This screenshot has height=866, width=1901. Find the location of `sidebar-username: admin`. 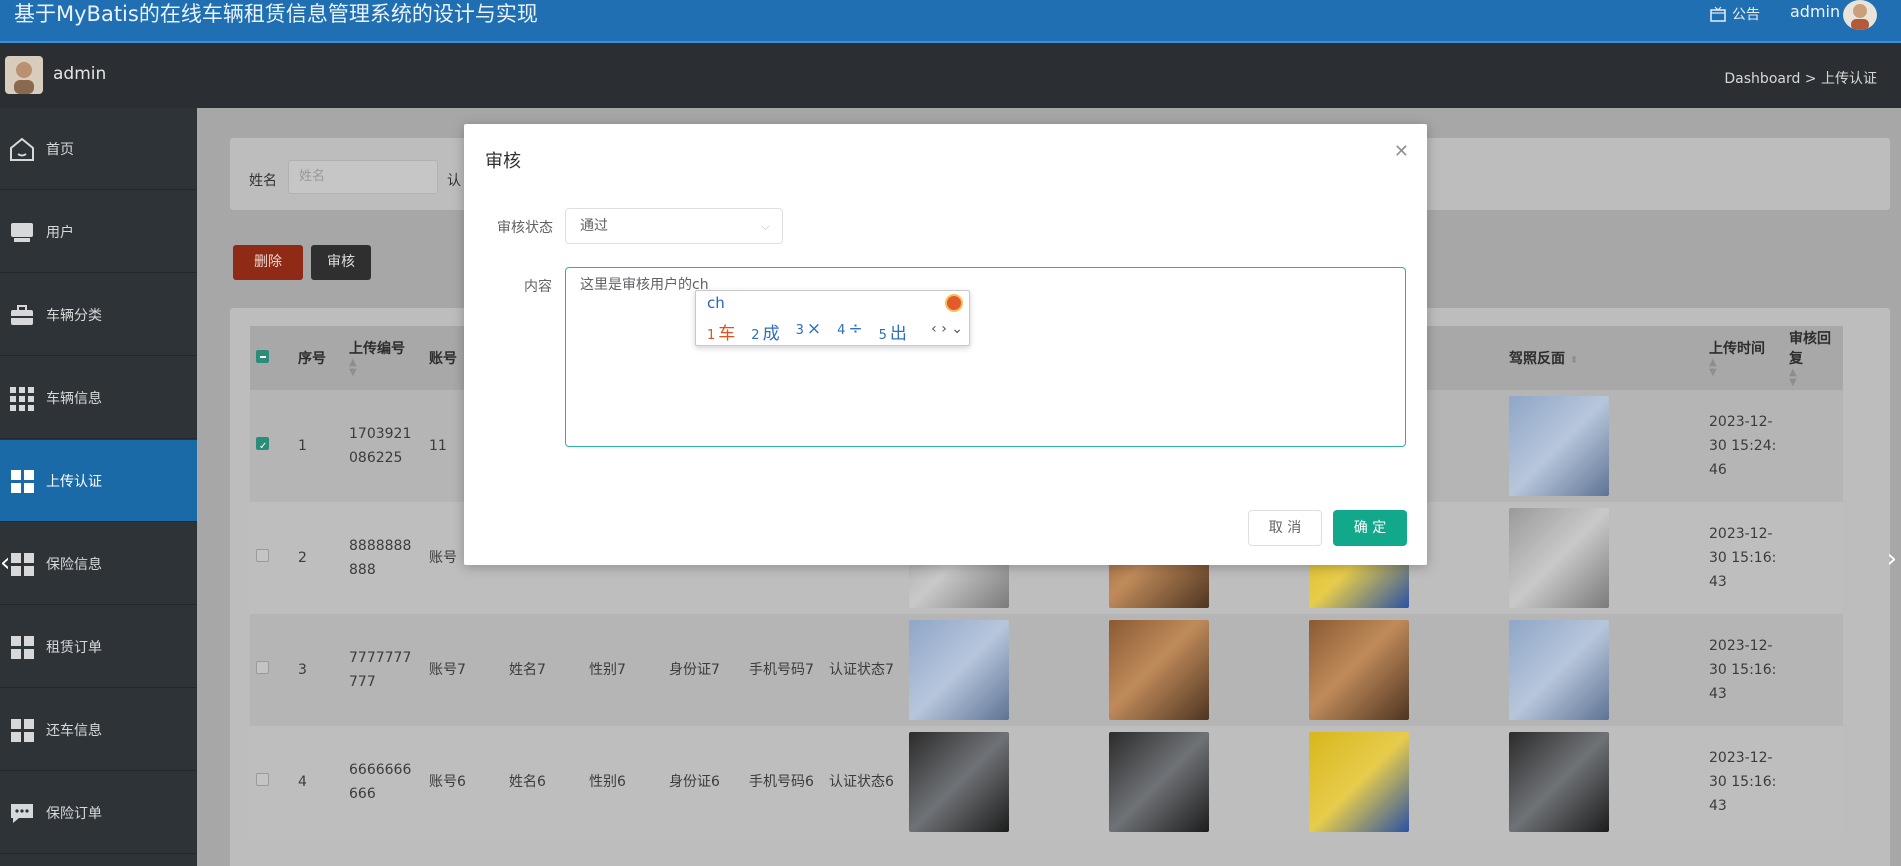

sidebar-username: admin is located at coordinates (80, 74).